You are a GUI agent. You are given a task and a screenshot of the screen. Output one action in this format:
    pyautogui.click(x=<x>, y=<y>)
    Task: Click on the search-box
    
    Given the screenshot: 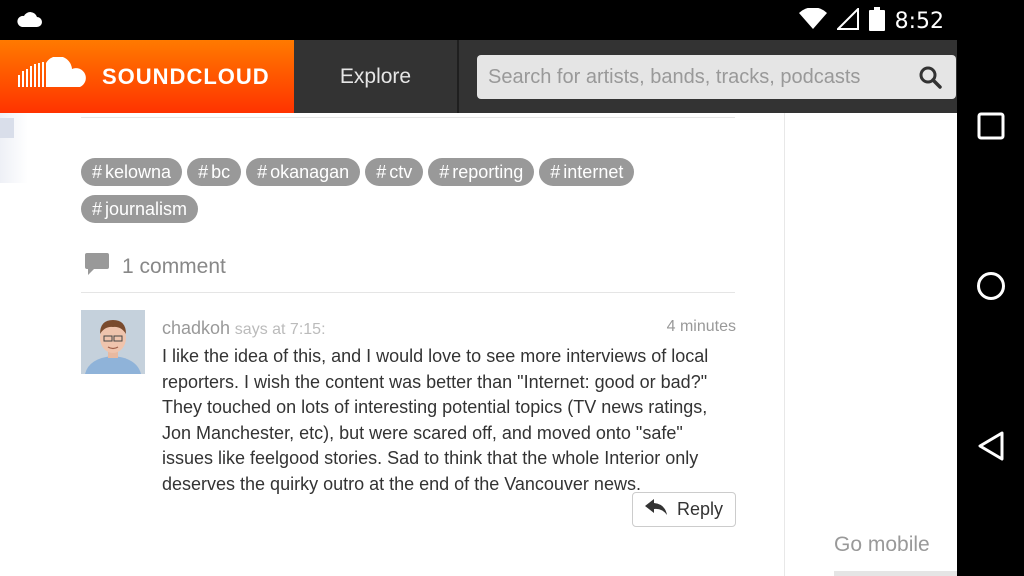 What is the action you would take?
    pyautogui.click(x=716, y=77)
    